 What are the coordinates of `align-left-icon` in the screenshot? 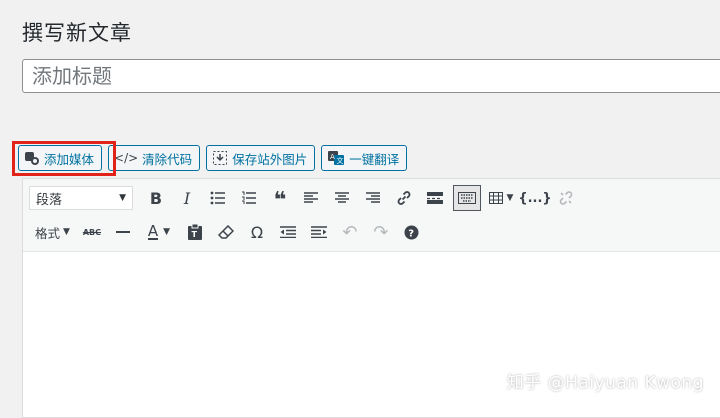 It's located at (311, 198).